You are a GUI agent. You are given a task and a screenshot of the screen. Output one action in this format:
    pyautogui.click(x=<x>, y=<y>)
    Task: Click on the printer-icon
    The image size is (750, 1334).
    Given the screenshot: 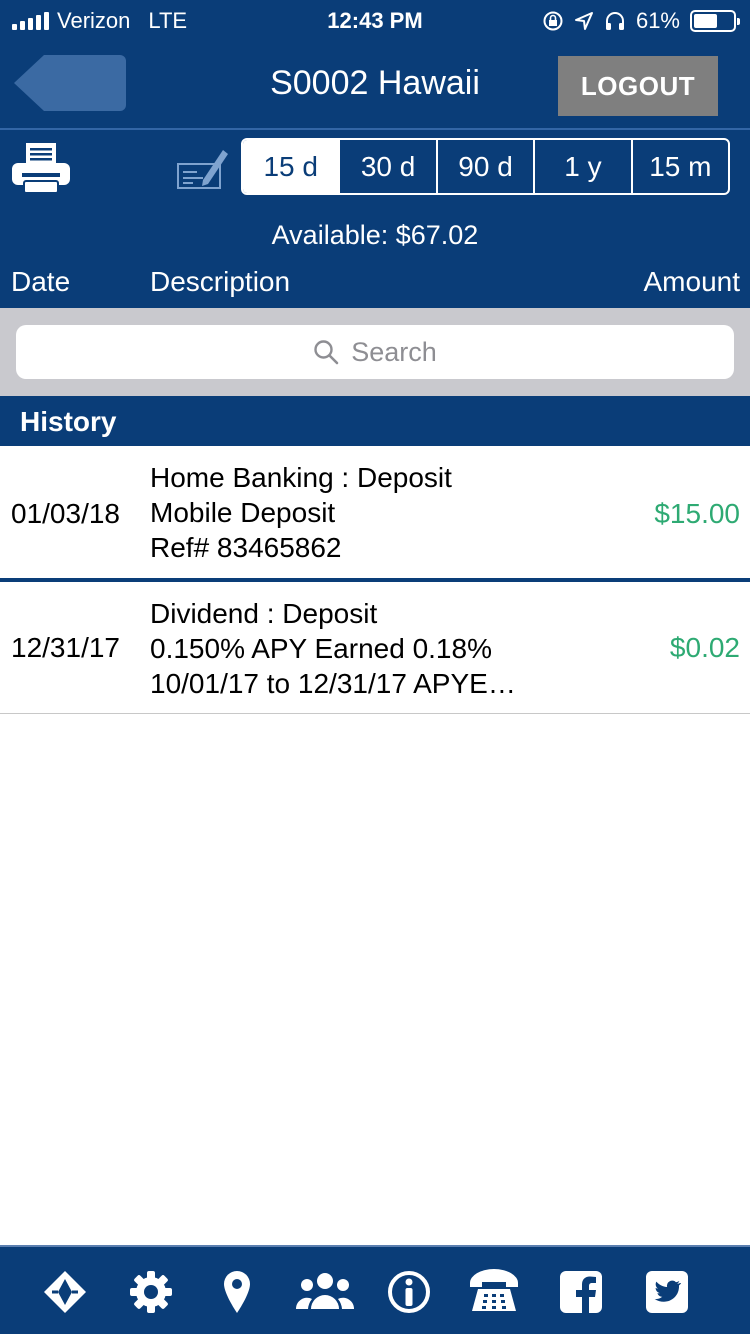 What is the action you would take?
    pyautogui.click(x=41, y=168)
    